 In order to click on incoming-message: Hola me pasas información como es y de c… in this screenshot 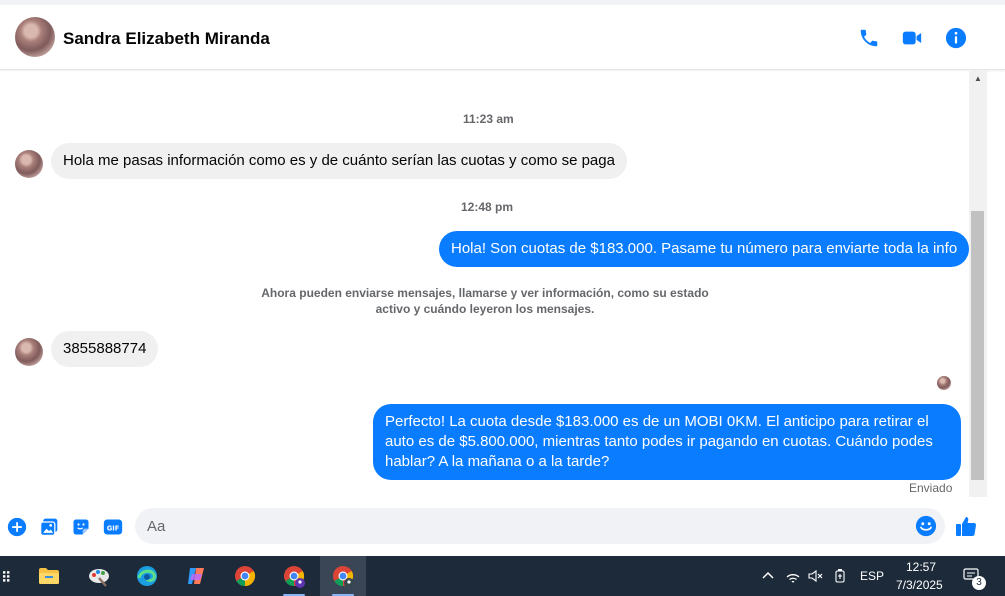, I will do `click(339, 161)`.